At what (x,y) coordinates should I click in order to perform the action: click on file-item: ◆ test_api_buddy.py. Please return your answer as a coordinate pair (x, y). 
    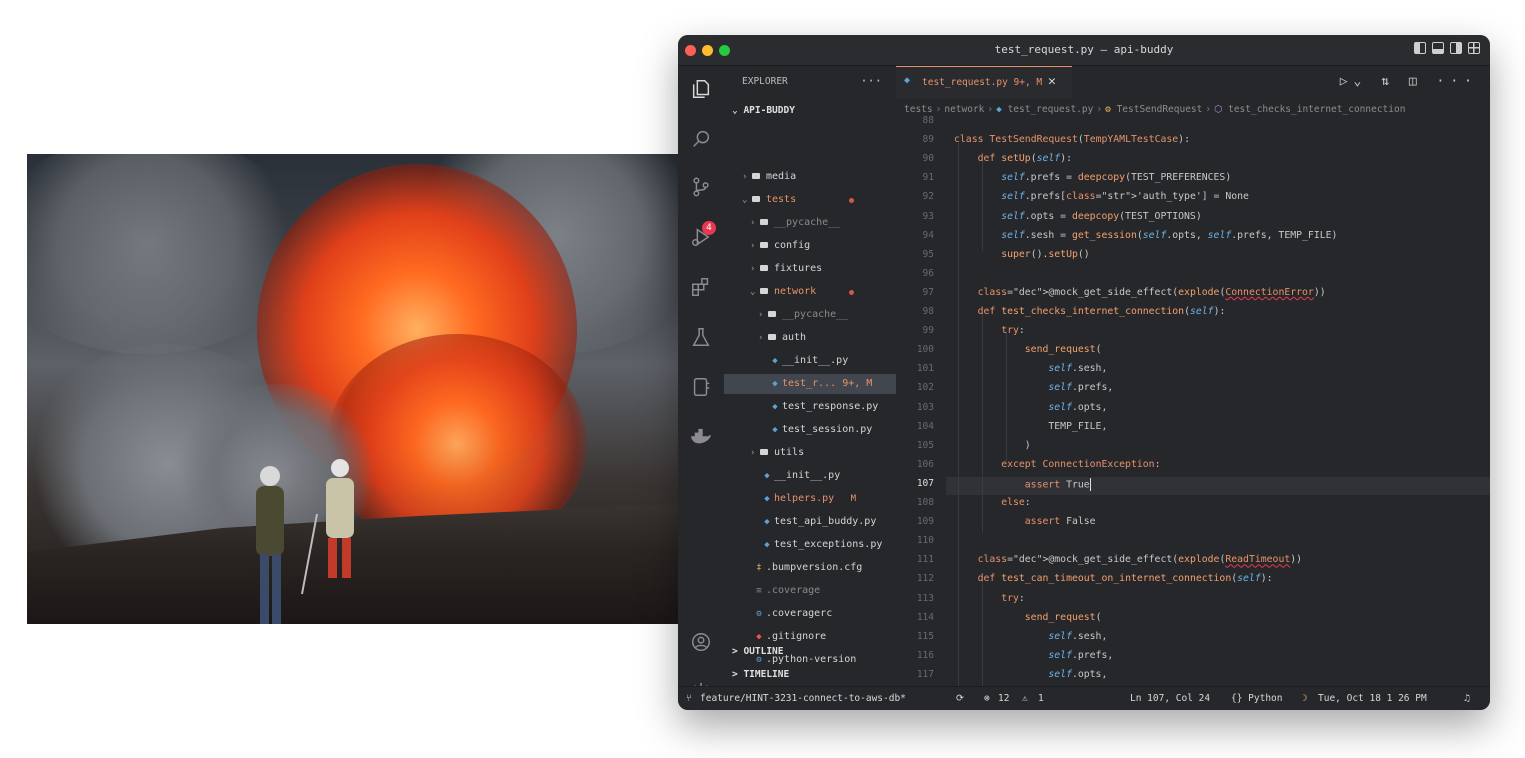
    Looking at the image, I should click on (810, 522).